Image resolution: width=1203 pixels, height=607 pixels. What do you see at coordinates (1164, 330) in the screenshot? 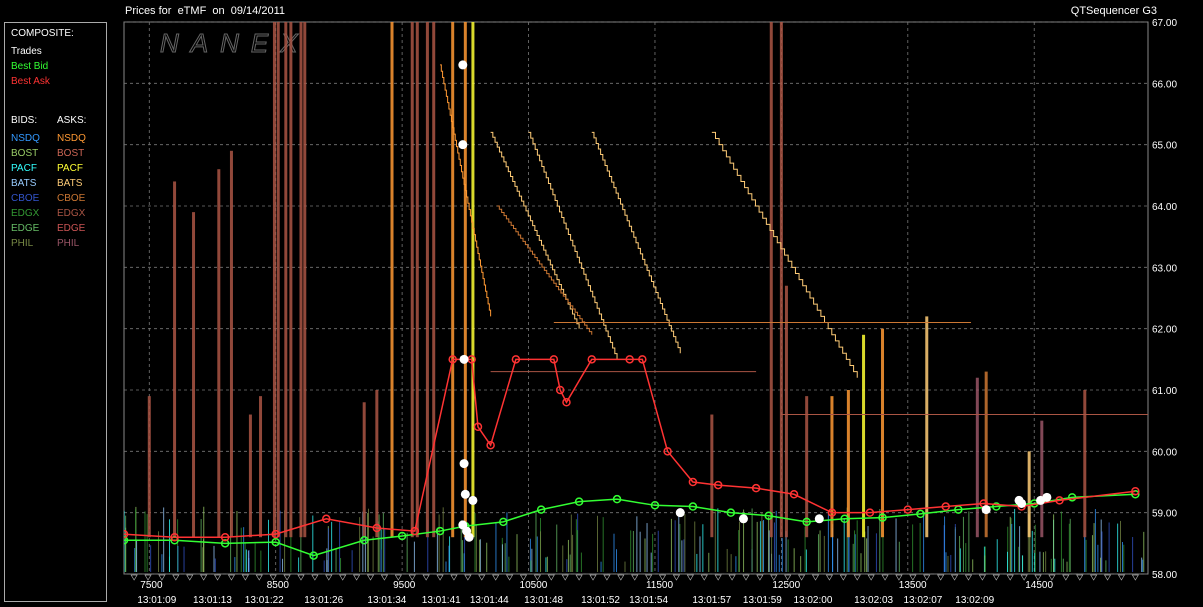
I see `y-tick-label: 62.00` at bounding box center [1164, 330].